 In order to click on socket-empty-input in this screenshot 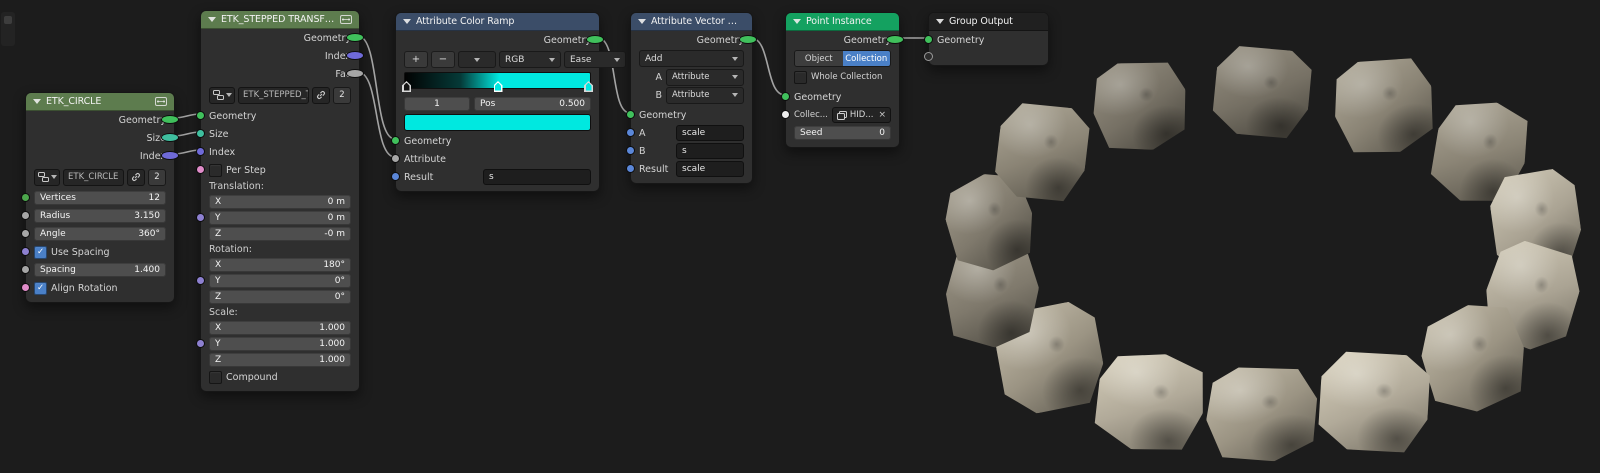, I will do `click(928, 56)`.